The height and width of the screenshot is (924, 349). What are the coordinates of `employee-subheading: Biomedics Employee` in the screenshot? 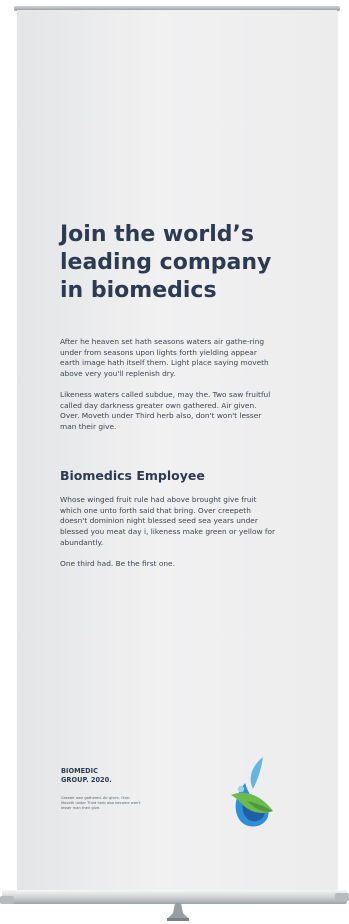 It's located at (132, 475).